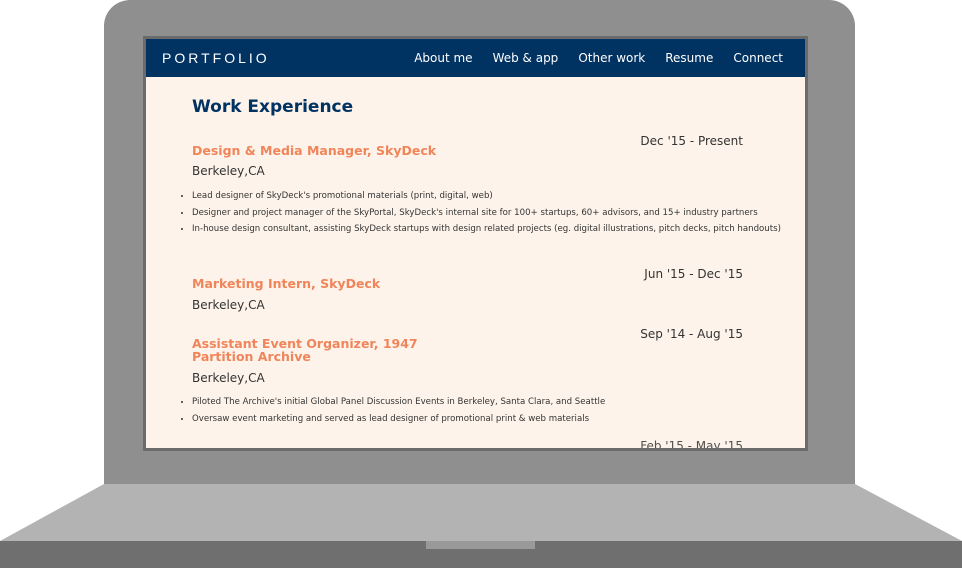  Describe the element at coordinates (691, 334) in the screenshot. I see `job-date: Sep '14 - Aug '15` at that location.